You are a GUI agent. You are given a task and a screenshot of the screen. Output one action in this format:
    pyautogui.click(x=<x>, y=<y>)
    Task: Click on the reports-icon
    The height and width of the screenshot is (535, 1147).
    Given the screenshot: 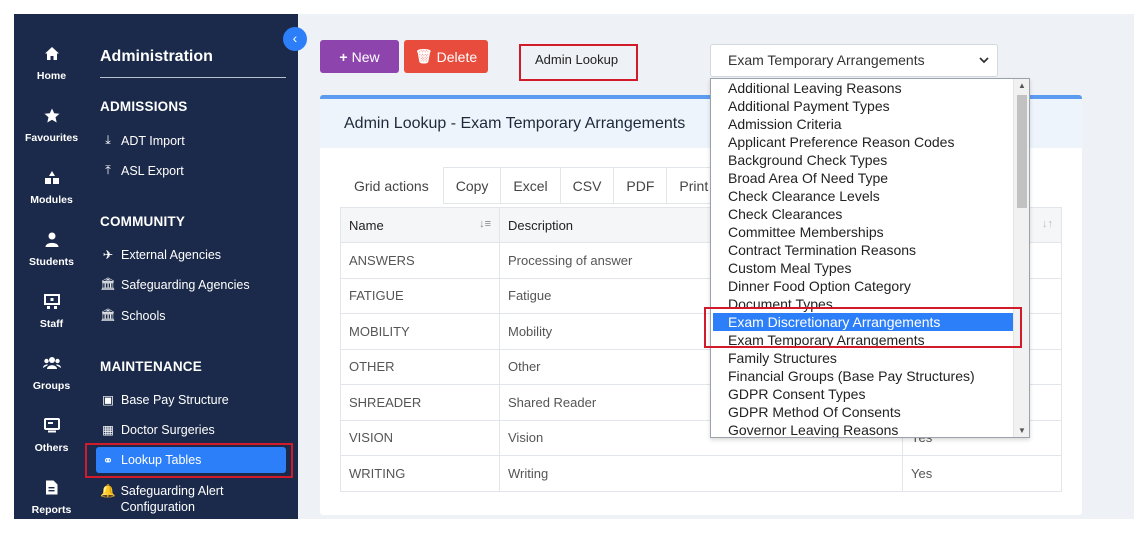 What is the action you would take?
    pyautogui.click(x=51, y=491)
    